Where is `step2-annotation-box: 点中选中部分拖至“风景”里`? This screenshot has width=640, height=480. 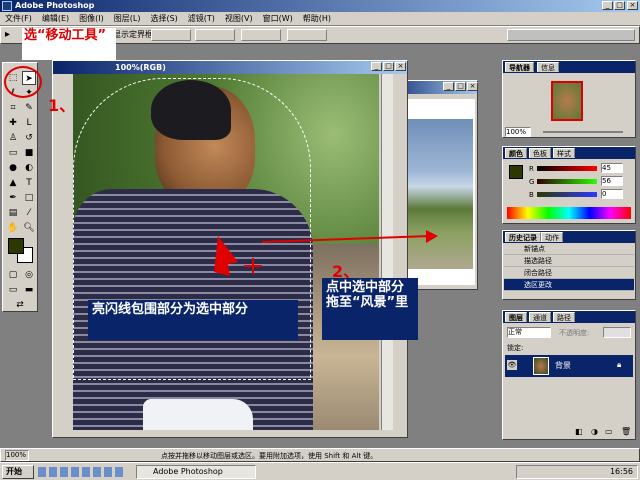 step2-annotation-box: 点中选中部分拖至“风景”里 is located at coordinates (370, 309).